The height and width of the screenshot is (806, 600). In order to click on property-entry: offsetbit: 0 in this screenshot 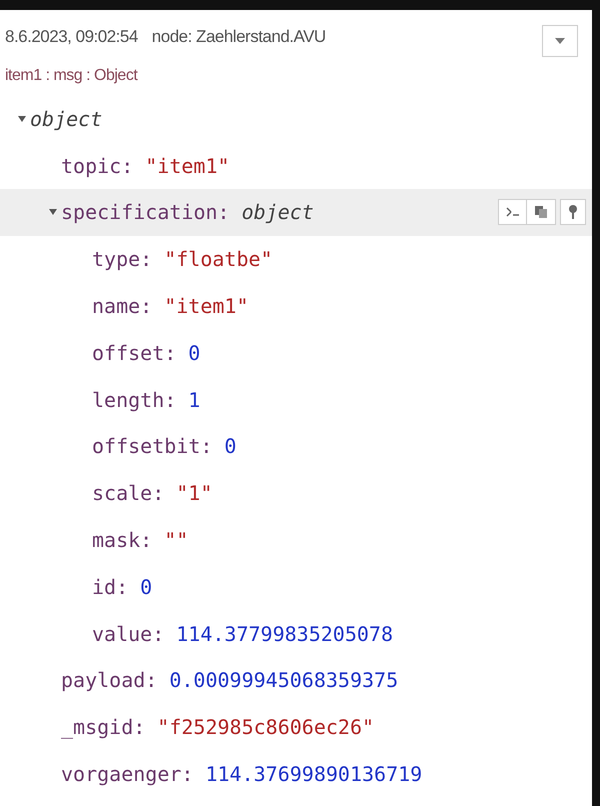, I will do `click(164, 446)`.